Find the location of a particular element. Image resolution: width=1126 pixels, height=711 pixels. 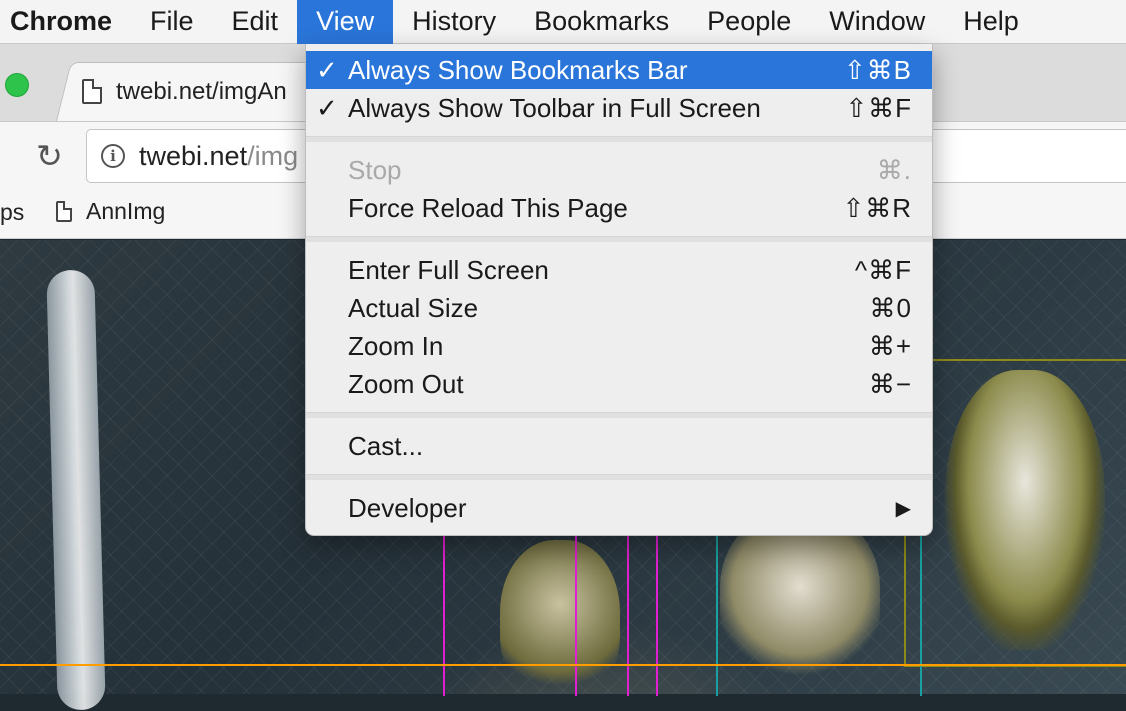

annotation-box is located at coordinates (1015, 513).